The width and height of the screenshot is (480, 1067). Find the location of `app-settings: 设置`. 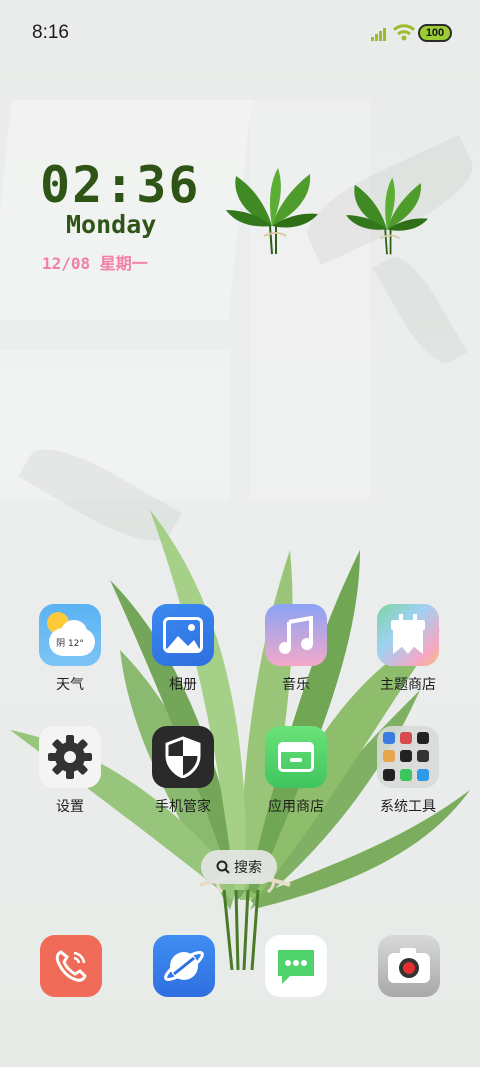

app-settings: 设置 is located at coordinates (70, 771).